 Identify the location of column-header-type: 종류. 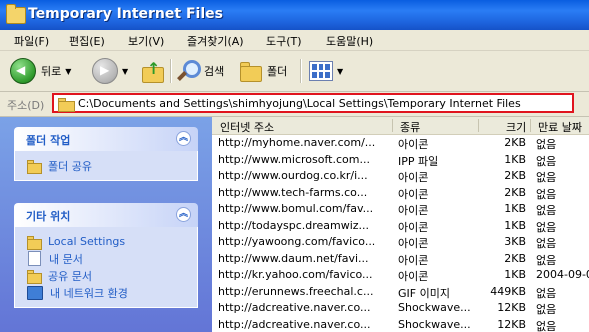
(410, 127).